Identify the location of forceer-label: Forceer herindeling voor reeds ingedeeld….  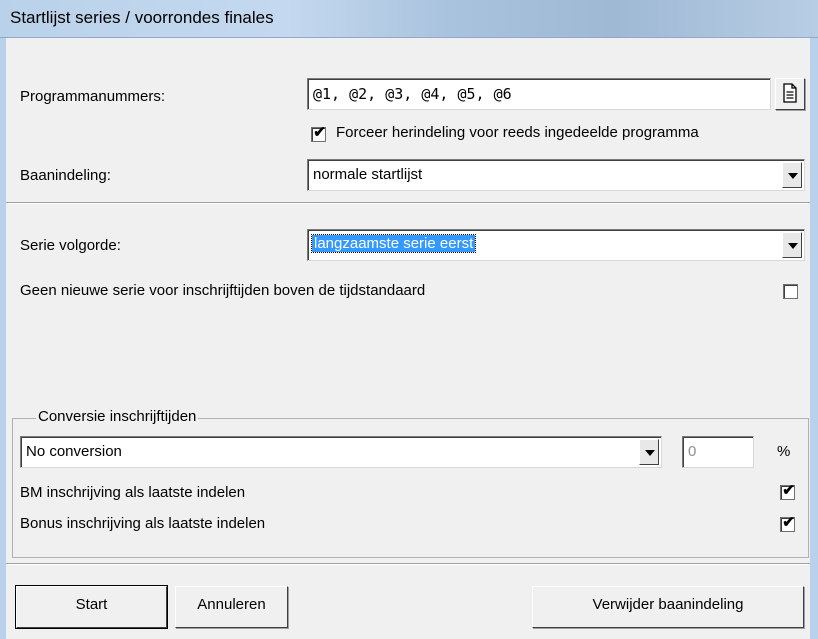
(517, 132).